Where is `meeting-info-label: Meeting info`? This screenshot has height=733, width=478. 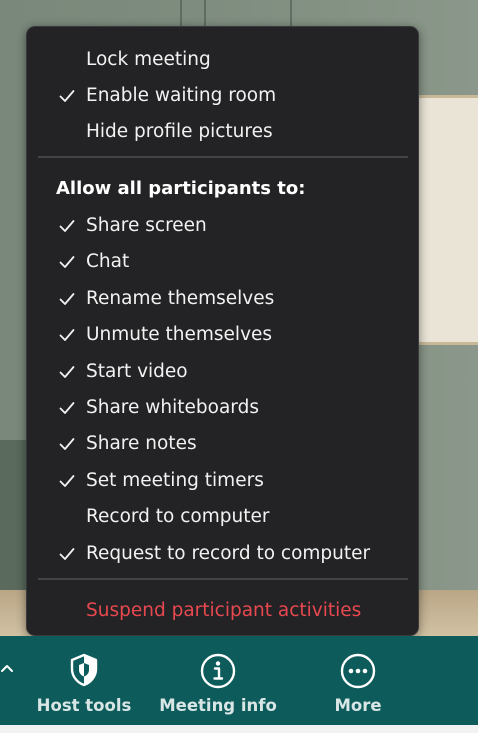
meeting-info-label: Meeting info is located at coordinates (218, 705).